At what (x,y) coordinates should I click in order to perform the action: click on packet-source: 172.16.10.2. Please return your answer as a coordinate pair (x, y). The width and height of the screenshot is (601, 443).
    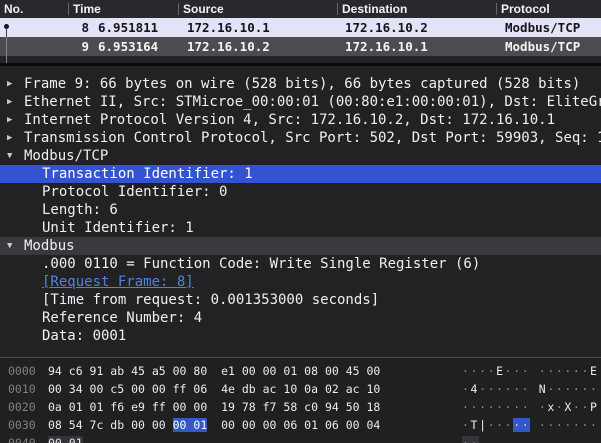
    Looking at the image, I should click on (228, 46).